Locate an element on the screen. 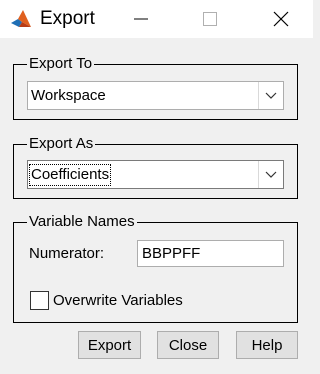 Image resolution: width=320 pixels, height=374 pixels. numerator-label: Numerator: is located at coordinates (67, 253).